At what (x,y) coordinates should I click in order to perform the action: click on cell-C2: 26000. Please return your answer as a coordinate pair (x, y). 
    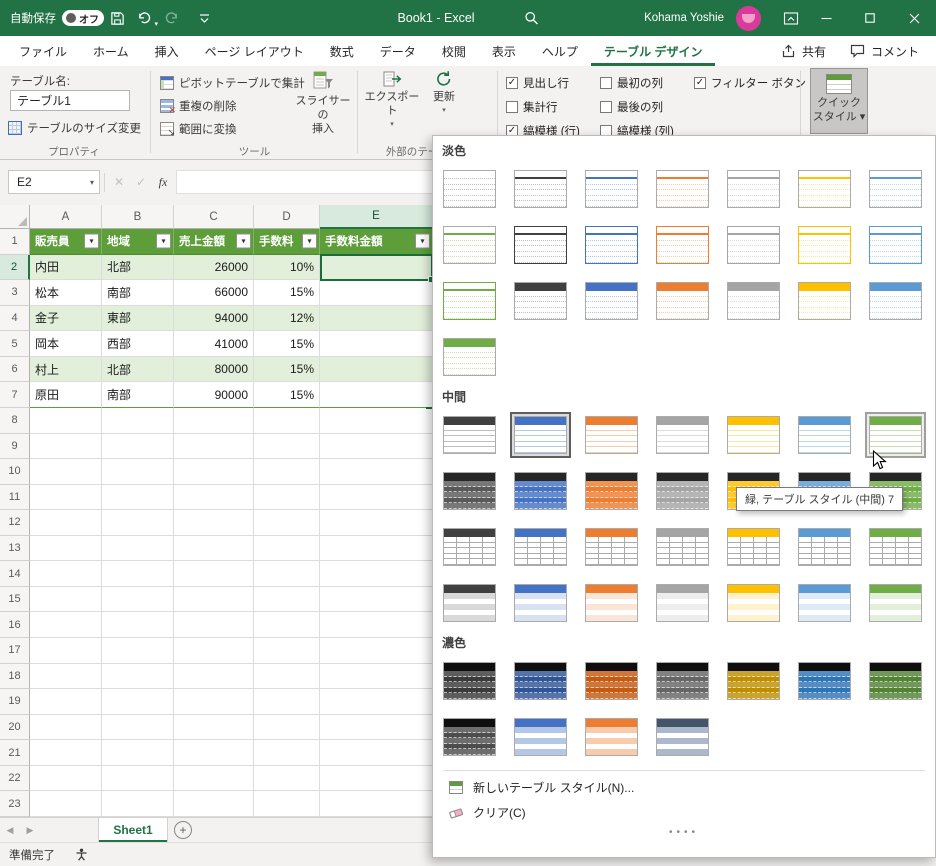
    Looking at the image, I should click on (214, 267).